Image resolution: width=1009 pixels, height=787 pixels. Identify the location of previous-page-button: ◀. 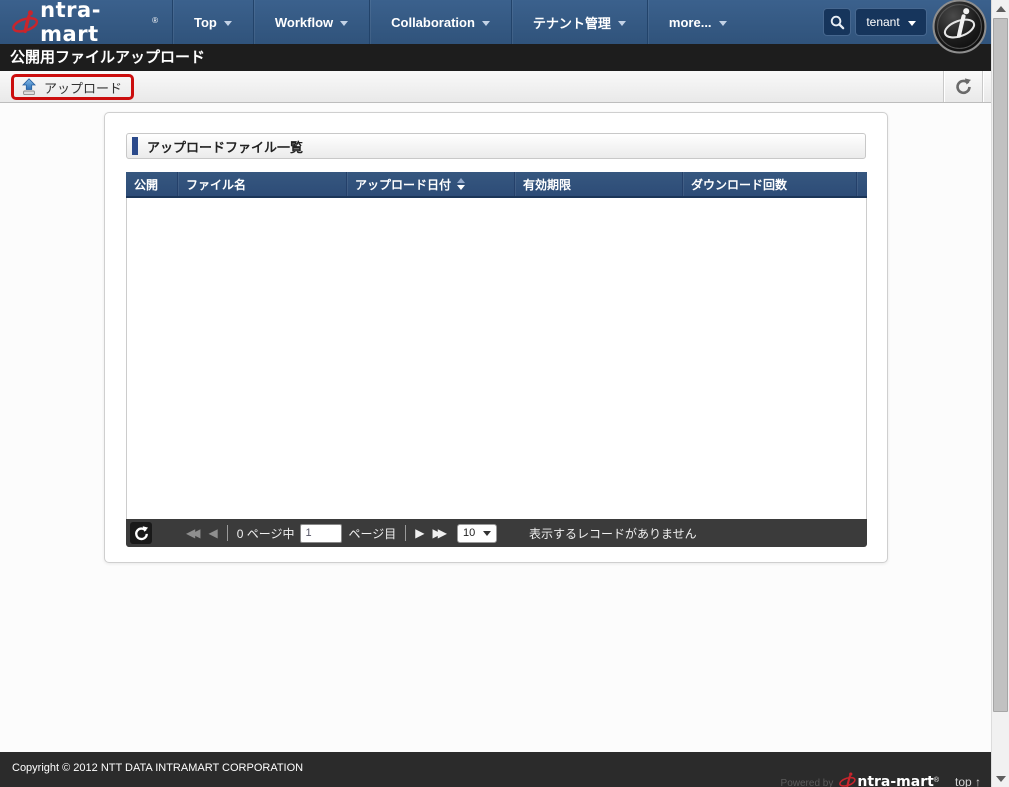
(212, 533).